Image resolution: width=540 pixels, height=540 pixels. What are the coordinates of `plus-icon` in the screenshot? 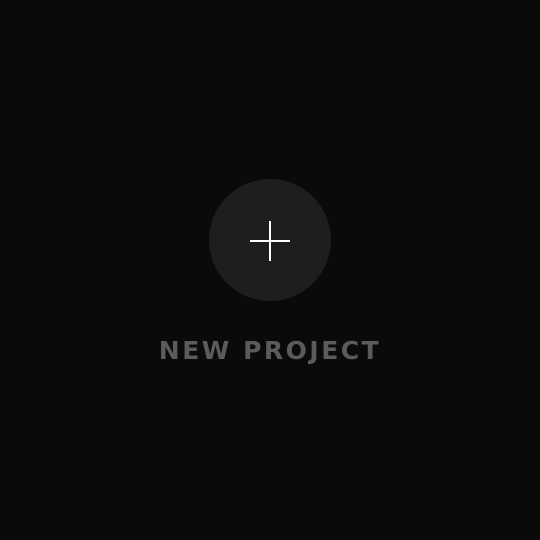 It's located at (270, 241).